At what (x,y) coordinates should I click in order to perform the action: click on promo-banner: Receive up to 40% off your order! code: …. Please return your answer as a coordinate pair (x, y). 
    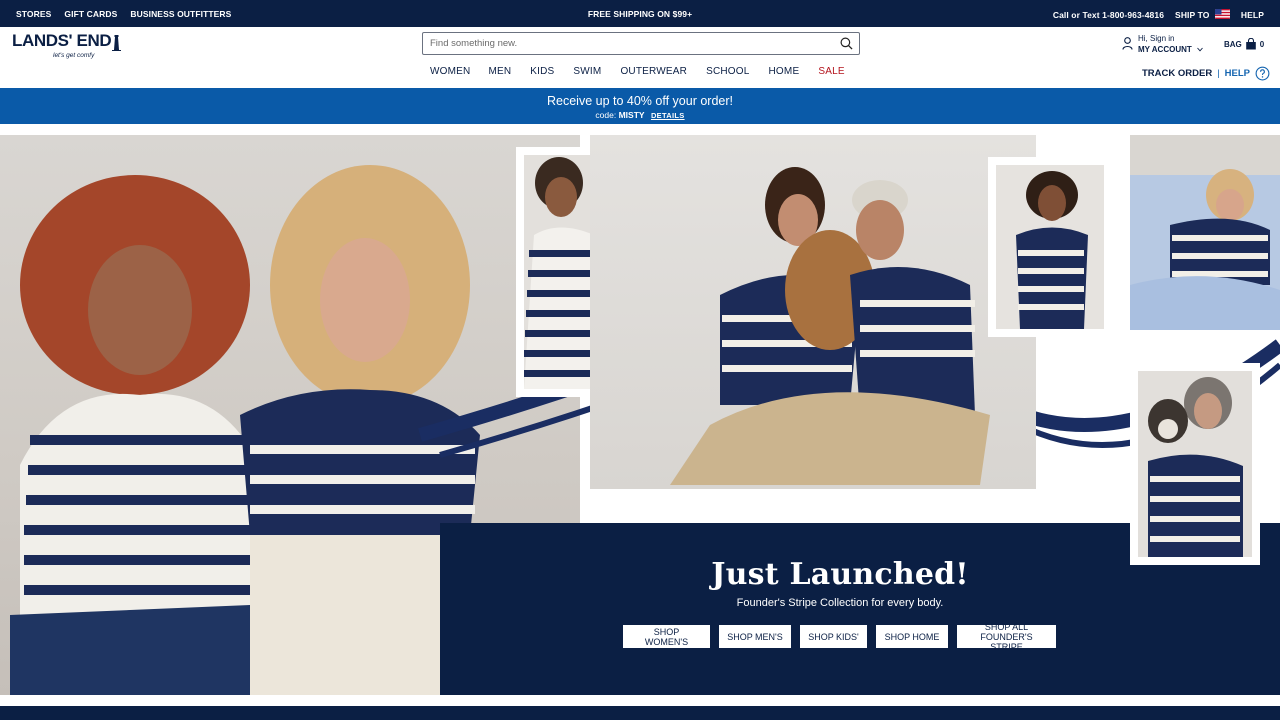
    Looking at the image, I should click on (640, 106).